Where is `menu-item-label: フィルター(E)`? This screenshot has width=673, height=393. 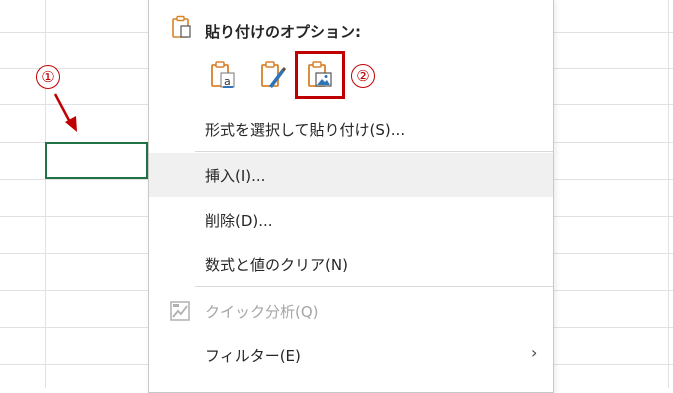
menu-item-label: フィルター(E) is located at coordinates (253, 355).